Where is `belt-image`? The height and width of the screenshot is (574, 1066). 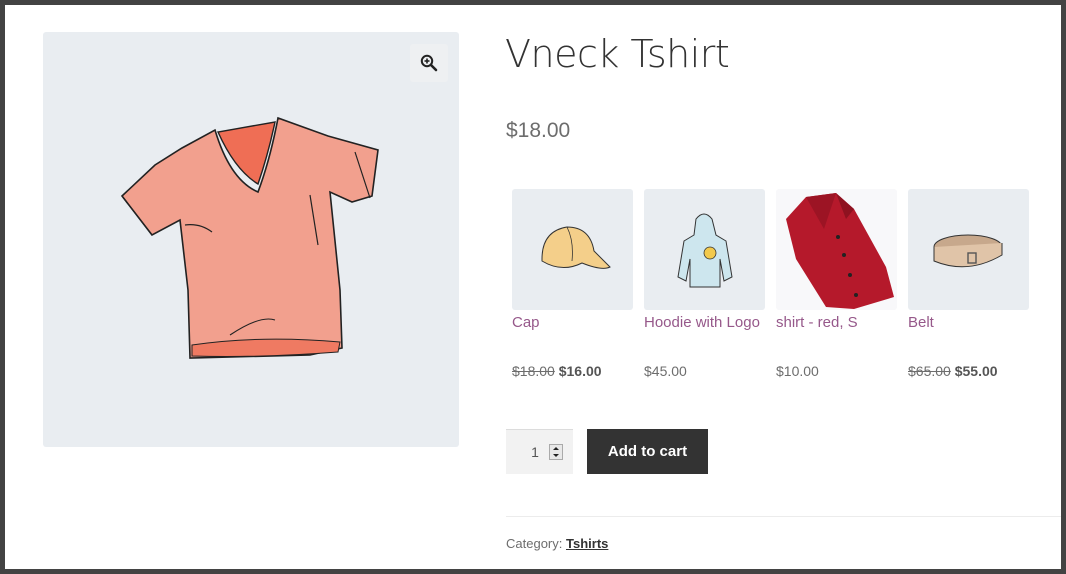 belt-image is located at coordinates (968, 251).